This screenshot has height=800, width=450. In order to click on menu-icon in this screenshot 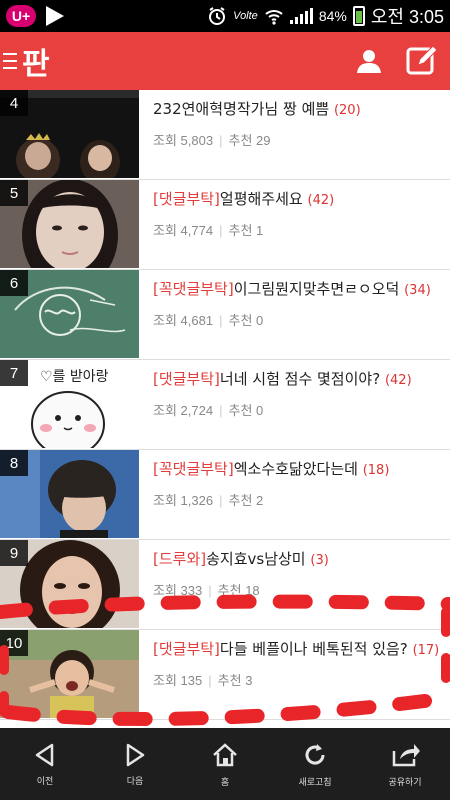, I will do `click(10, 61)`.